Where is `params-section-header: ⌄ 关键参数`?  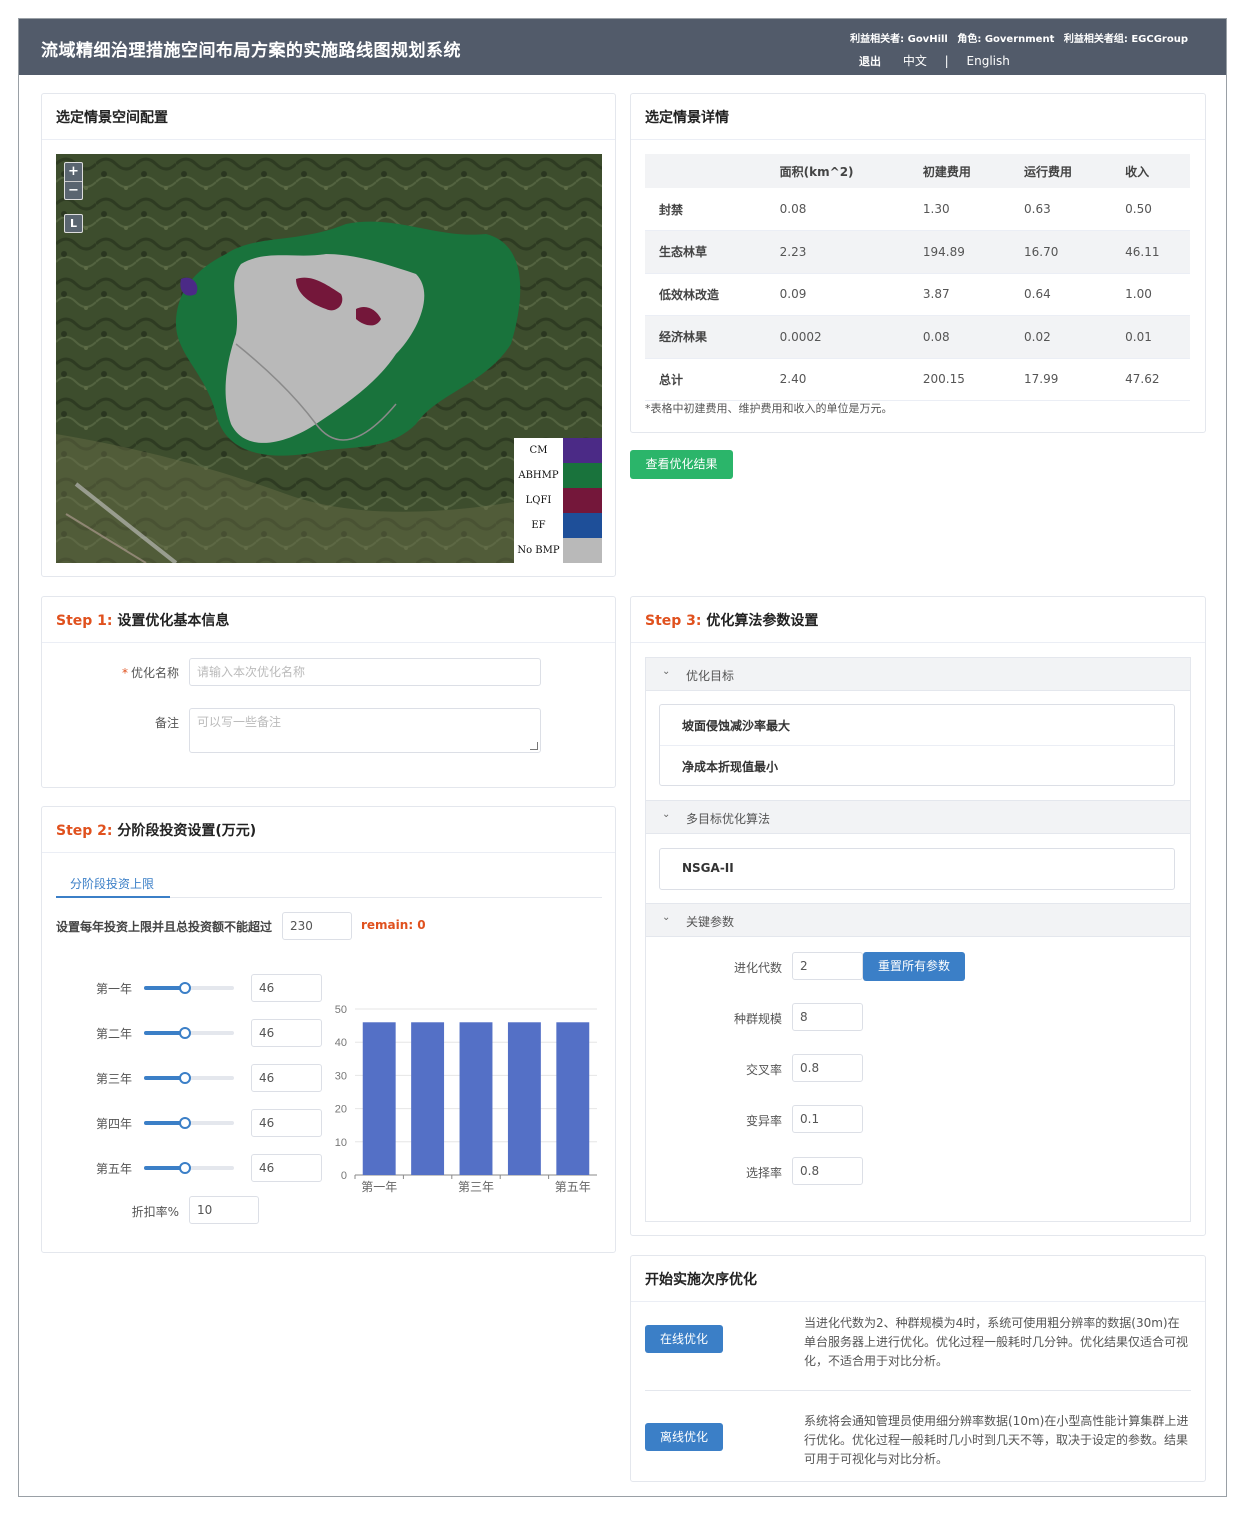 params-section-header: ⌄ 关键参数 is located at coordinates (918, 920).